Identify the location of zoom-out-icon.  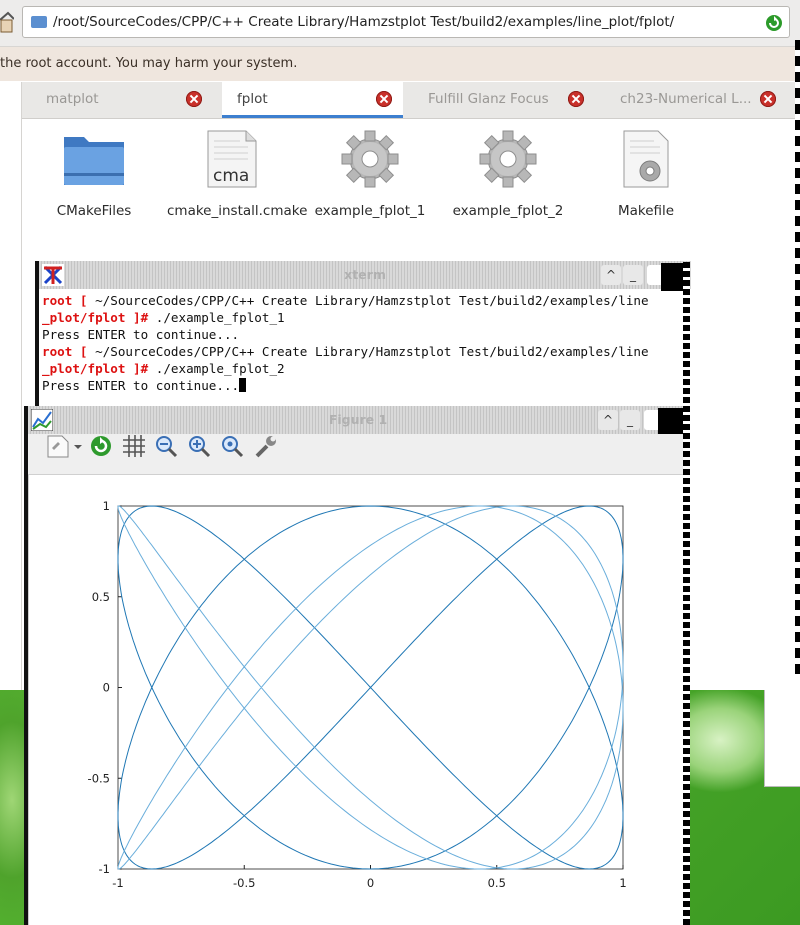
(167, 446).